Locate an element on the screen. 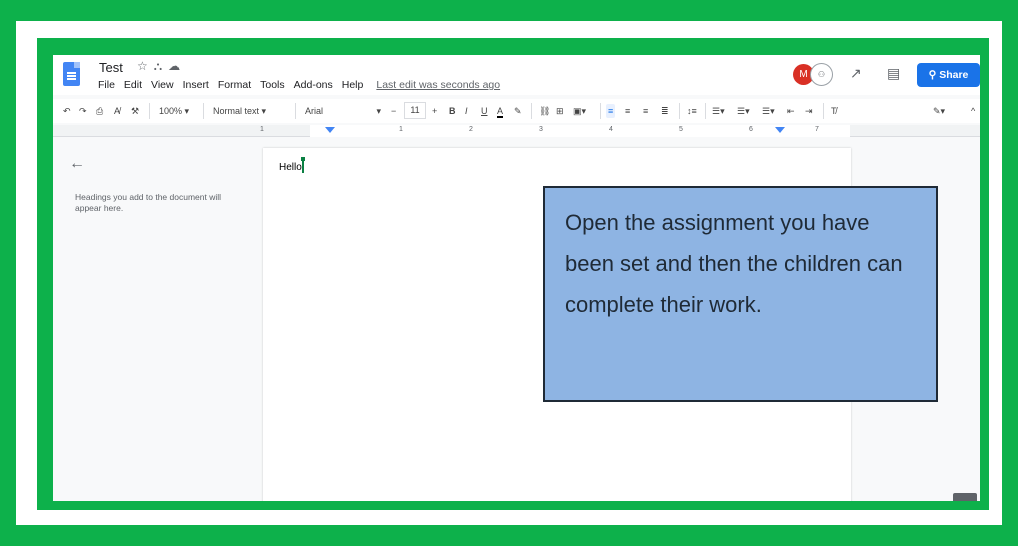 This screenshot has width=1018, height=546. menu-edit: Edit is located at coordinates (133, 85).